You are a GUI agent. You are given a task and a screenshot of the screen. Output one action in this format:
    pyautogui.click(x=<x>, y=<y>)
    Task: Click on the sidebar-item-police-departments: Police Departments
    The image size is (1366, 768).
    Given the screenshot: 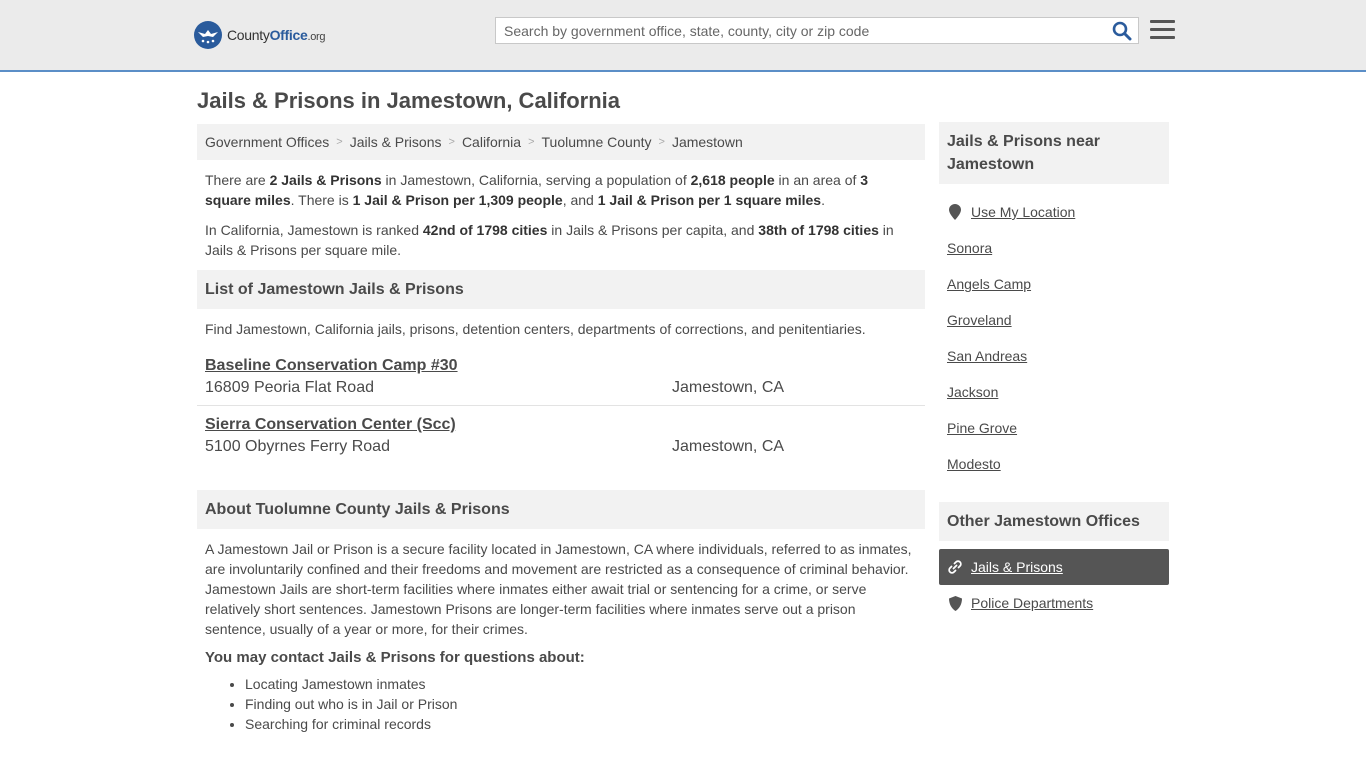 What is the action you would take?
    pyautogui.click(x=1054, y=603)
    